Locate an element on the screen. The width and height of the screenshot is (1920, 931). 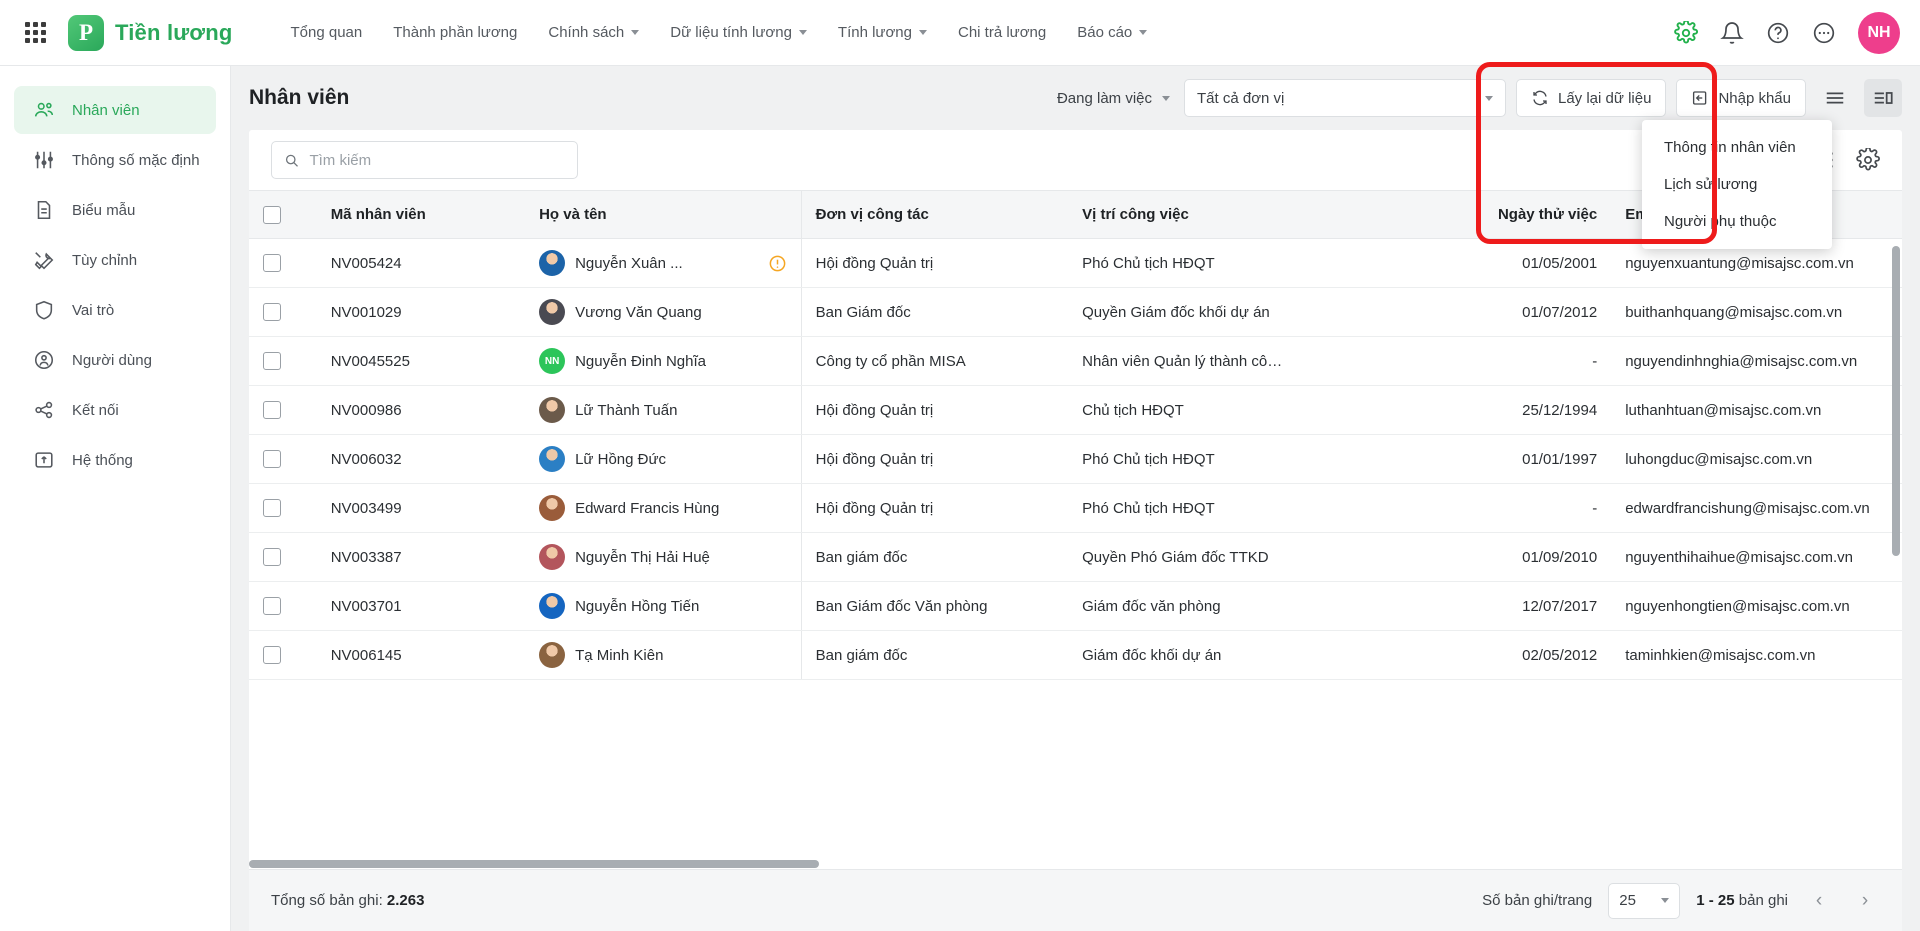
row-select-cell is located at coordinates (283, 312).